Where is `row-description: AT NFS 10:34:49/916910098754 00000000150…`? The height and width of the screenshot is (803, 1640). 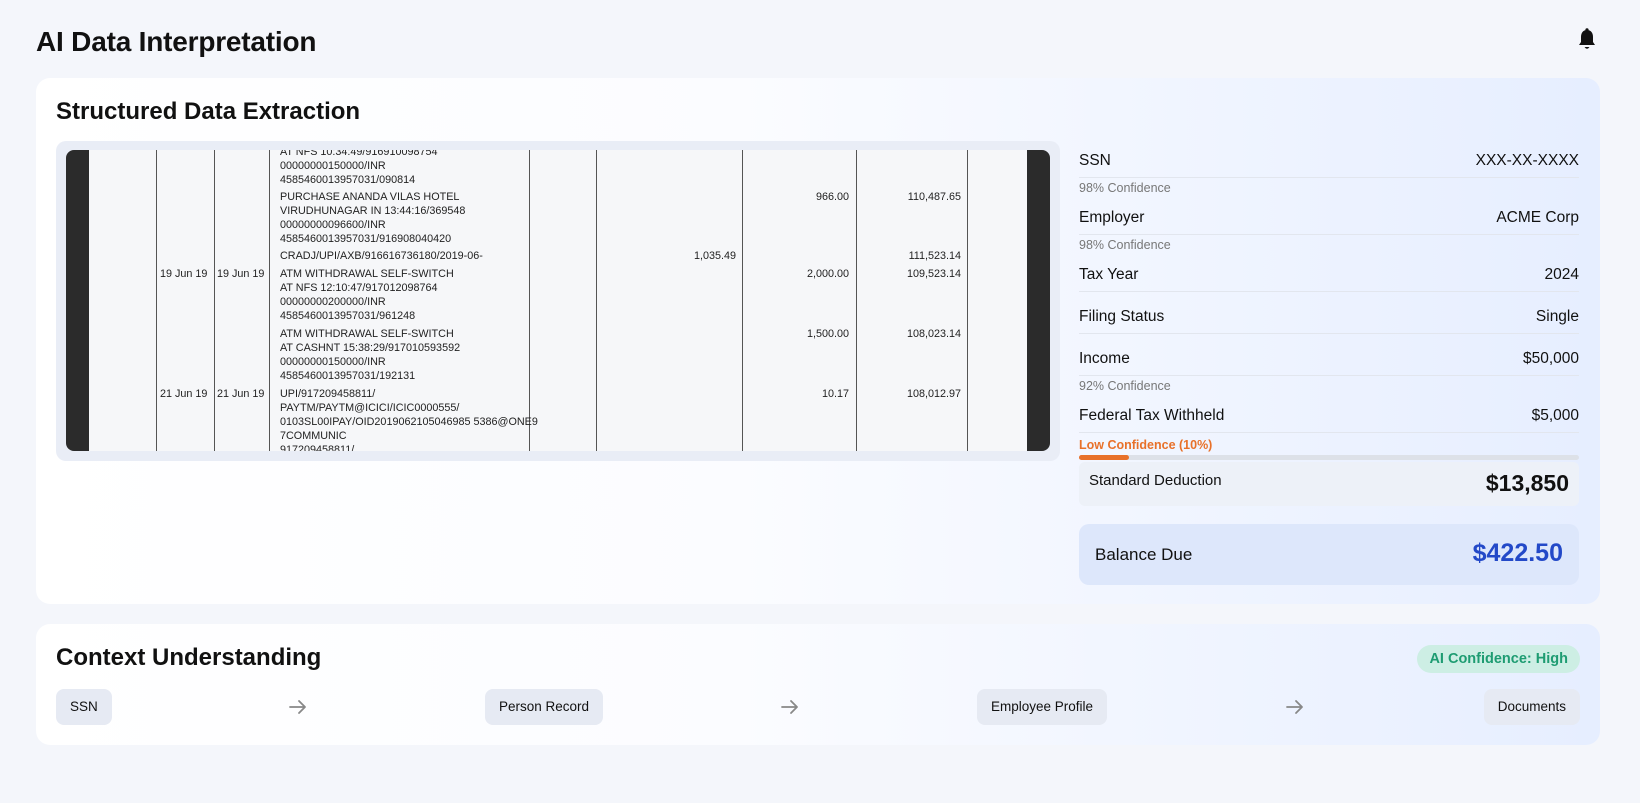
row-description: AT NFS 10:34:49/916910098754 00000000150… is located at coordinates (359, 168).